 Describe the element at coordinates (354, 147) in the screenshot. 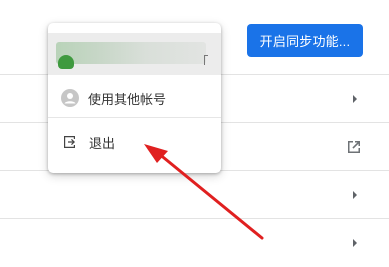

I see `external-link-icon` at that location.